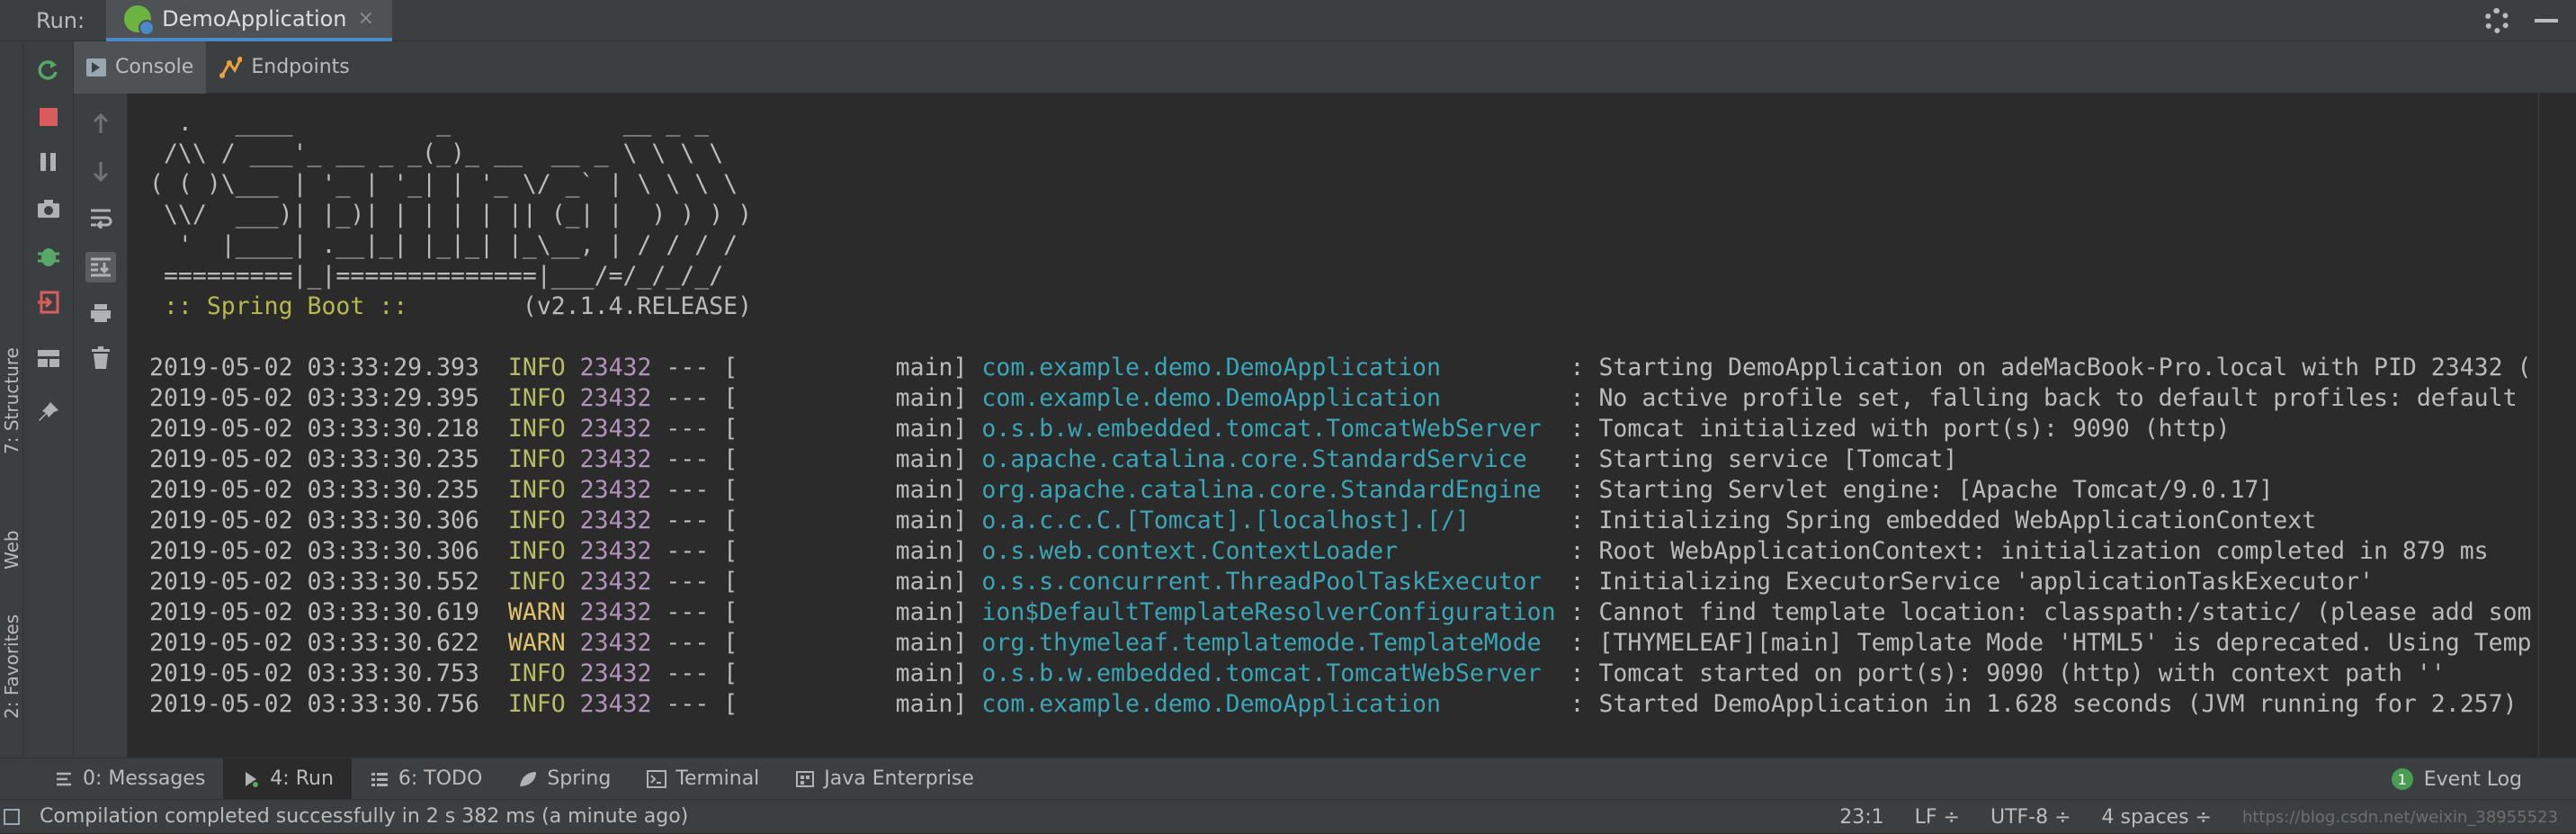 The image size is (2576, 834). Describe the element at coordinates (314, 551) in the screenshot. I see `log-timestamp: 2019-05-02 03:33:30.306` at that location.